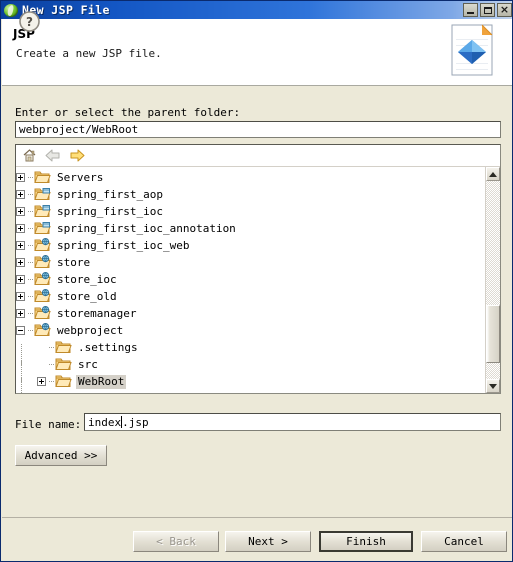 This screenshot has width=513, height=562. I want to click on tree-node: spring_first_ioc_web, so click(251, 245).